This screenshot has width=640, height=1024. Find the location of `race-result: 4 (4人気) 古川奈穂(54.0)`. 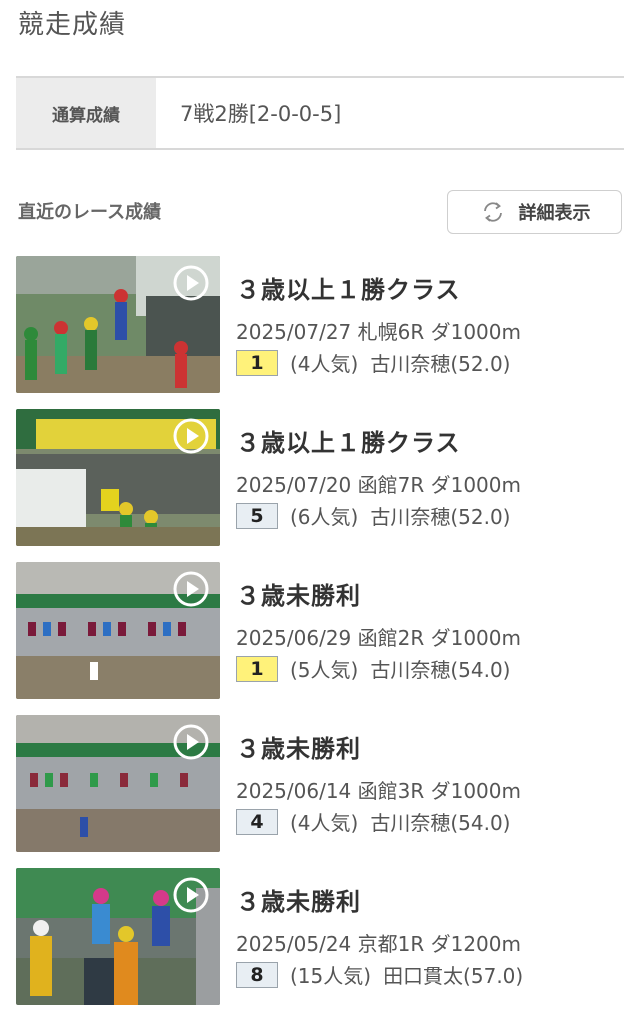

race-result: 4 (4人気) 古川奈穂(54.0) is located at coordinates (373, 821).